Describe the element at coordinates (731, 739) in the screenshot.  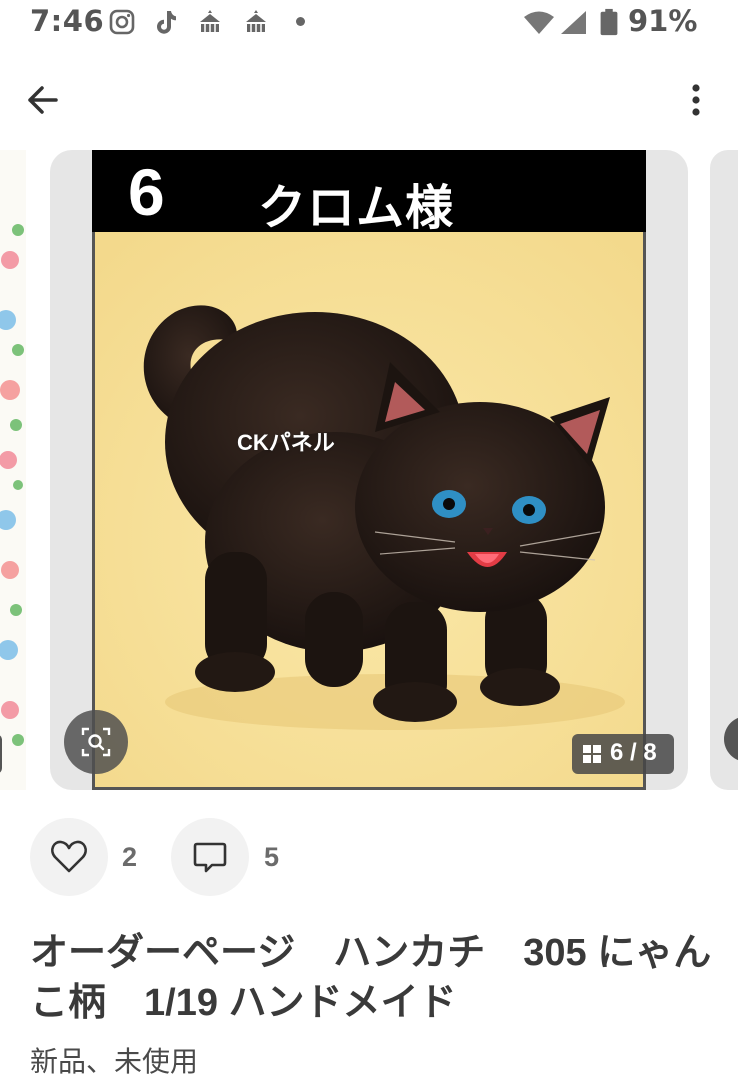
I see `next-card-zoom-button` at that location.